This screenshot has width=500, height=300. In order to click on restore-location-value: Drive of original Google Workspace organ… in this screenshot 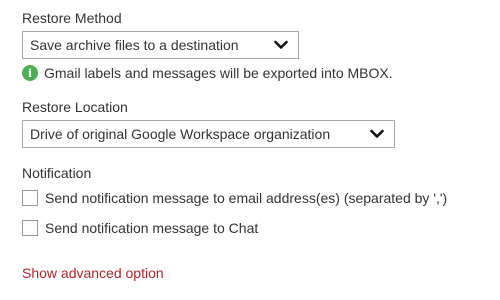, I will do `click(180, 134)`.